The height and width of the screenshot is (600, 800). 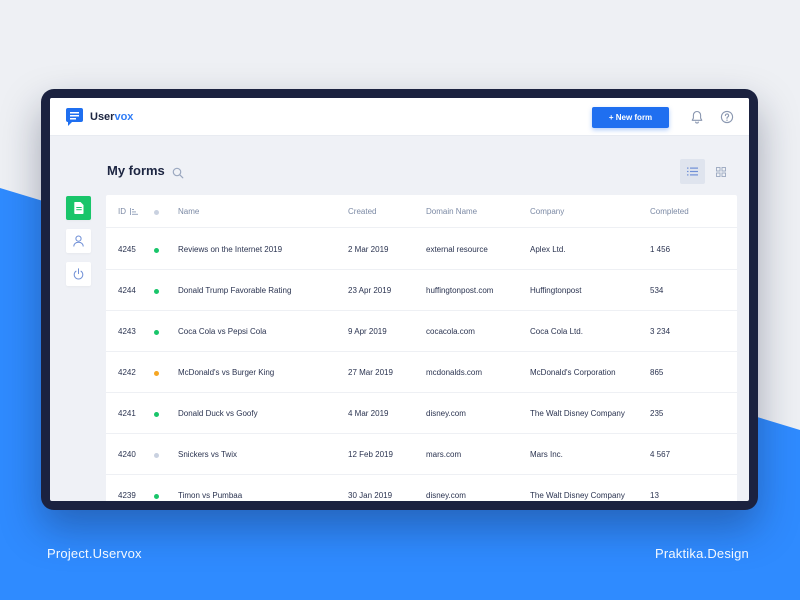 I want to click on sidebar-item-forms, so click(x=78, y=208).